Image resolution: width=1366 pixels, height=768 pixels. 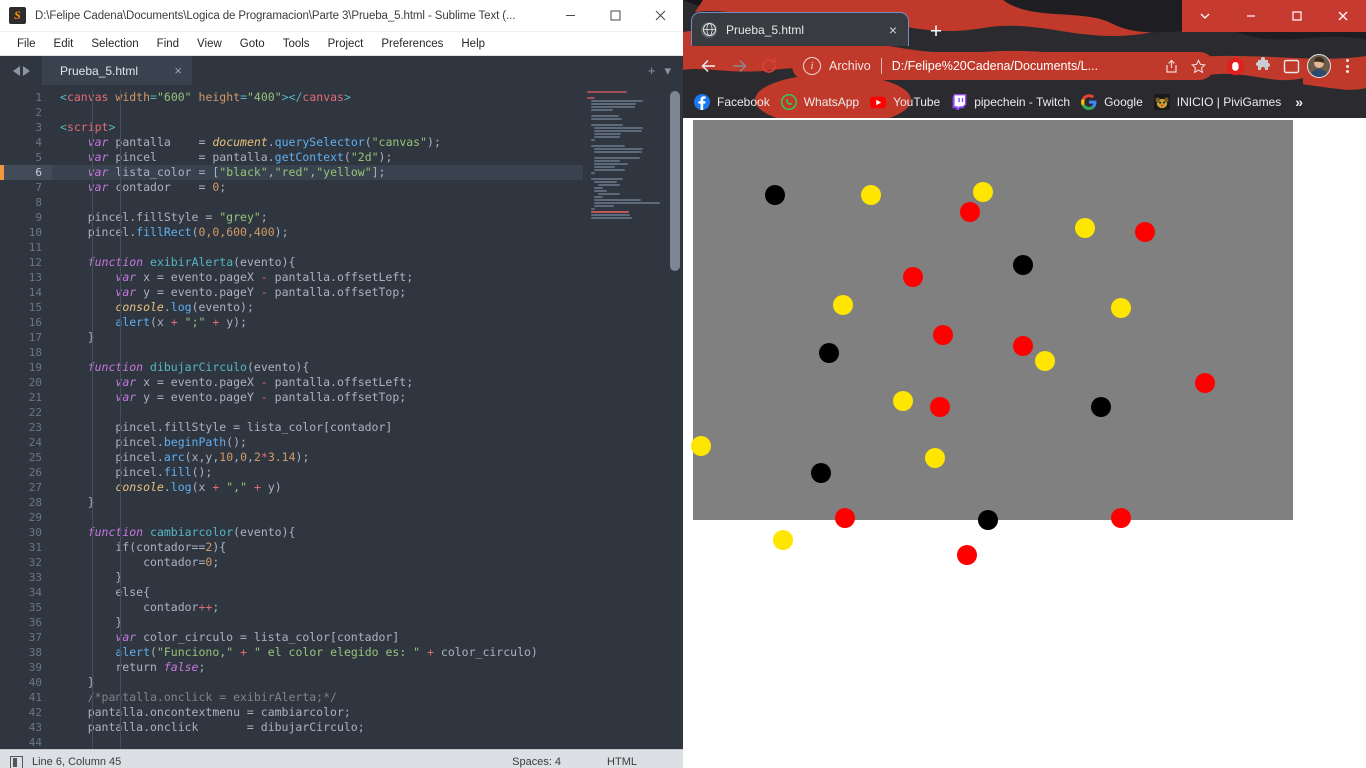 I want to click on code-line: pincel.fillRect(0,0,600,400);, so click(x=317, y=232).